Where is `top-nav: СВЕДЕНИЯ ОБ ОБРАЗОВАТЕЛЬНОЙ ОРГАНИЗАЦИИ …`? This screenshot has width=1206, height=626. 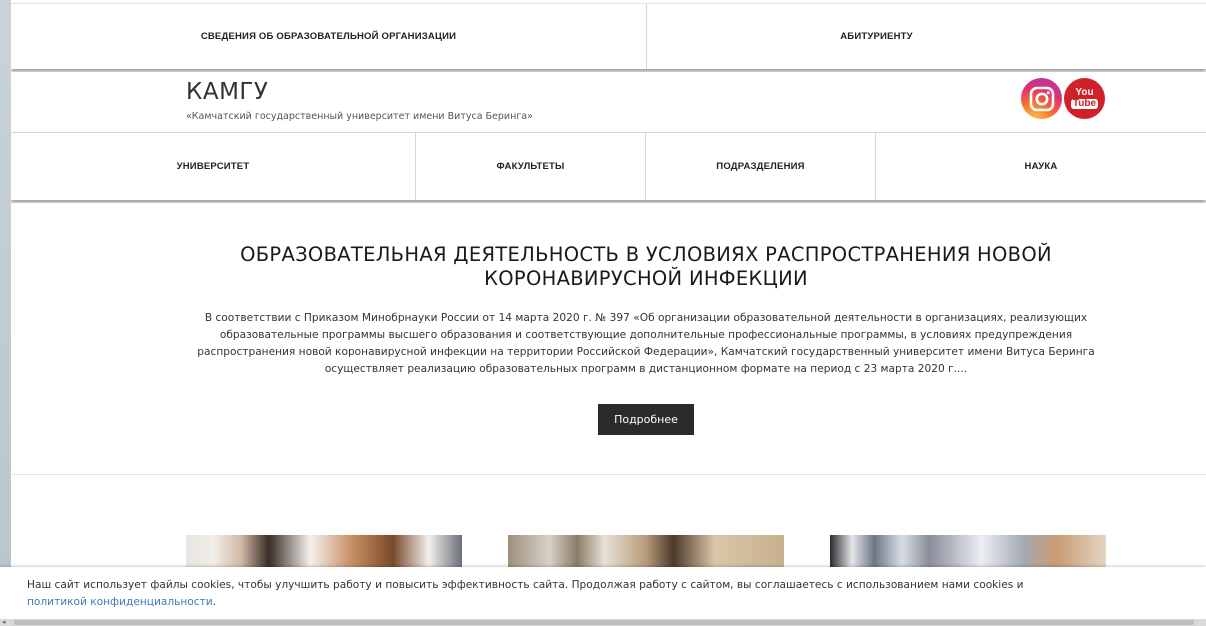
top-nav: СВЕДЕНИЯ ОБ ОБРАЗОВАТЕЛЬНОЙ ОРГАНИЗАЦИИ … is located at coordinates (608, 36).